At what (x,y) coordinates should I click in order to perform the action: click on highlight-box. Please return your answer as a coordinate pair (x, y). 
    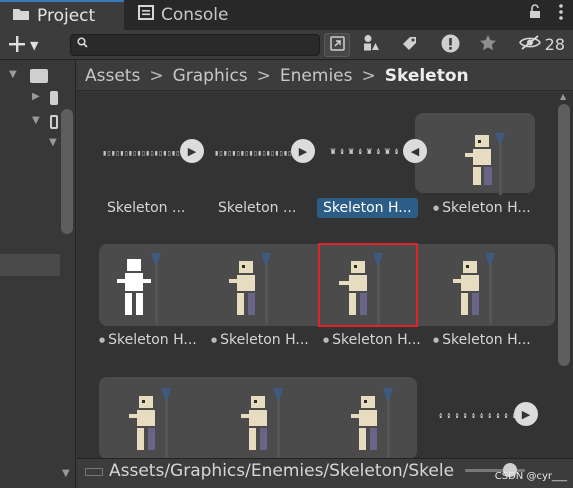
    Looking at the image, I should click on (368, 285).